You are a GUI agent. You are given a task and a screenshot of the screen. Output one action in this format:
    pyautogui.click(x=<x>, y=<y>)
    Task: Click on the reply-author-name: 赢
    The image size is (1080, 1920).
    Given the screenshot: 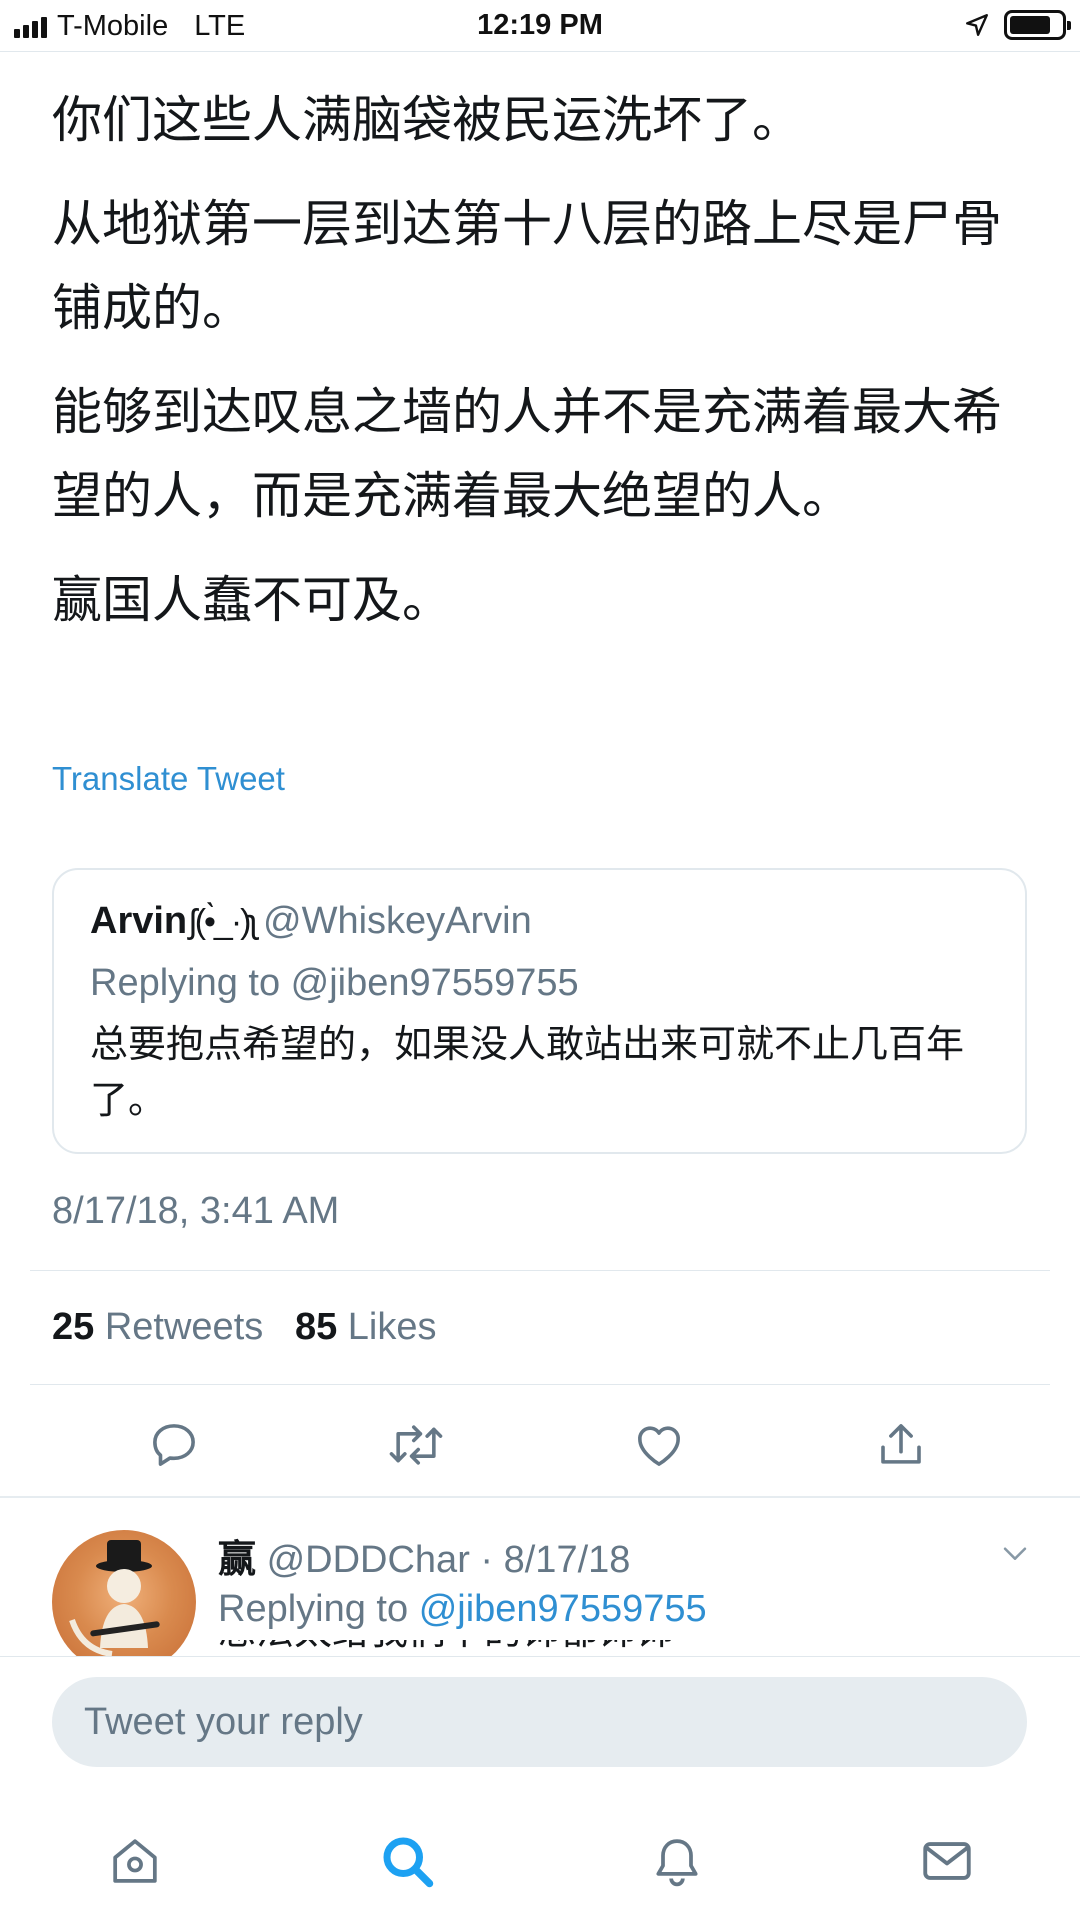 What is the action you would take?
    pyautogui.click(x=237, y=1559)
    